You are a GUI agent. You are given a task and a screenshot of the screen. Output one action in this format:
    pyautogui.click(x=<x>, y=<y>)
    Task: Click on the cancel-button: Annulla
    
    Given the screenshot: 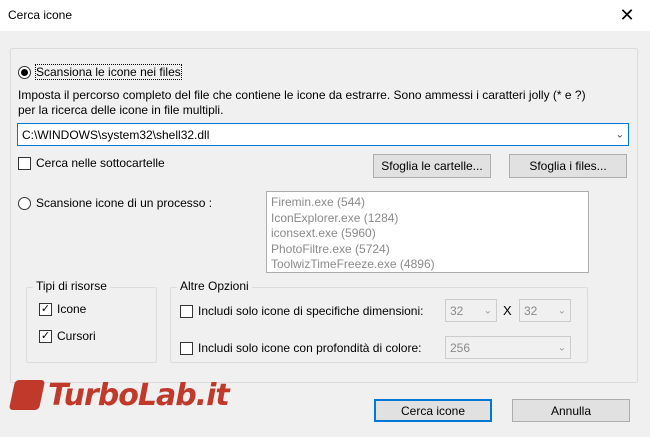 What is the action you would take?
    pyautogui.click(x=571, y=410)
    